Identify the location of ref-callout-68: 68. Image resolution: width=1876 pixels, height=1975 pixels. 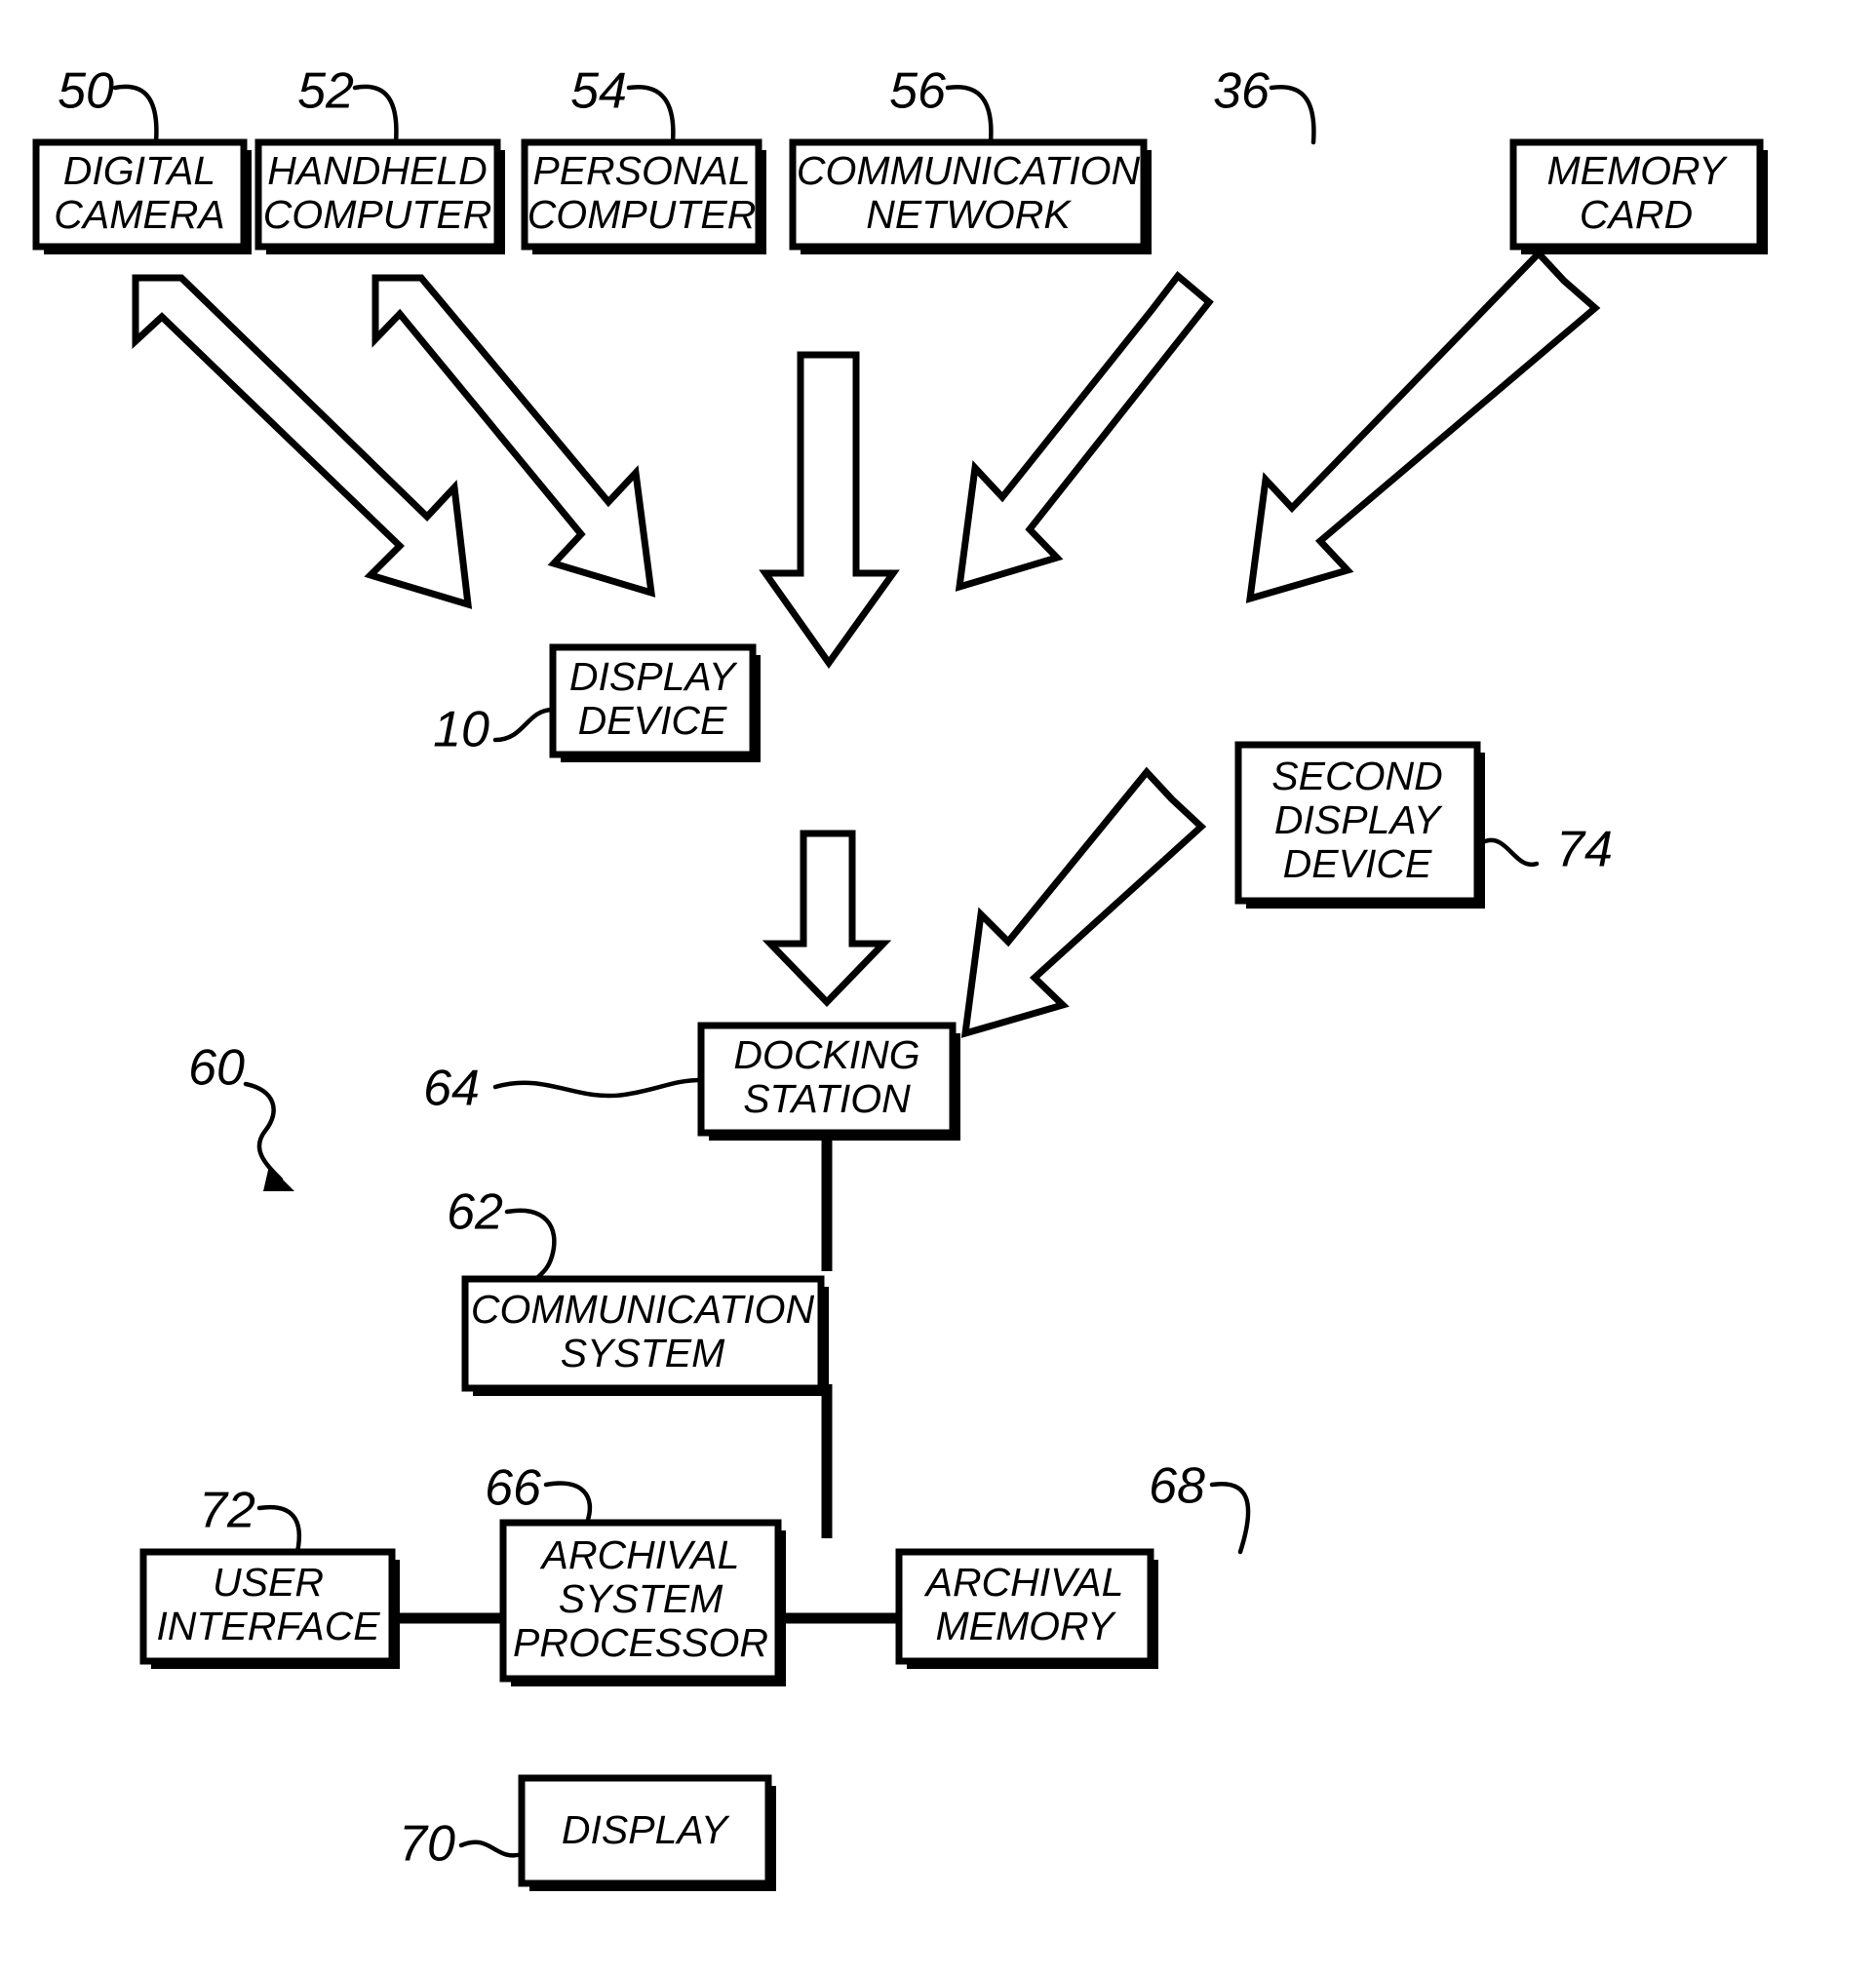
(1200, 1506).